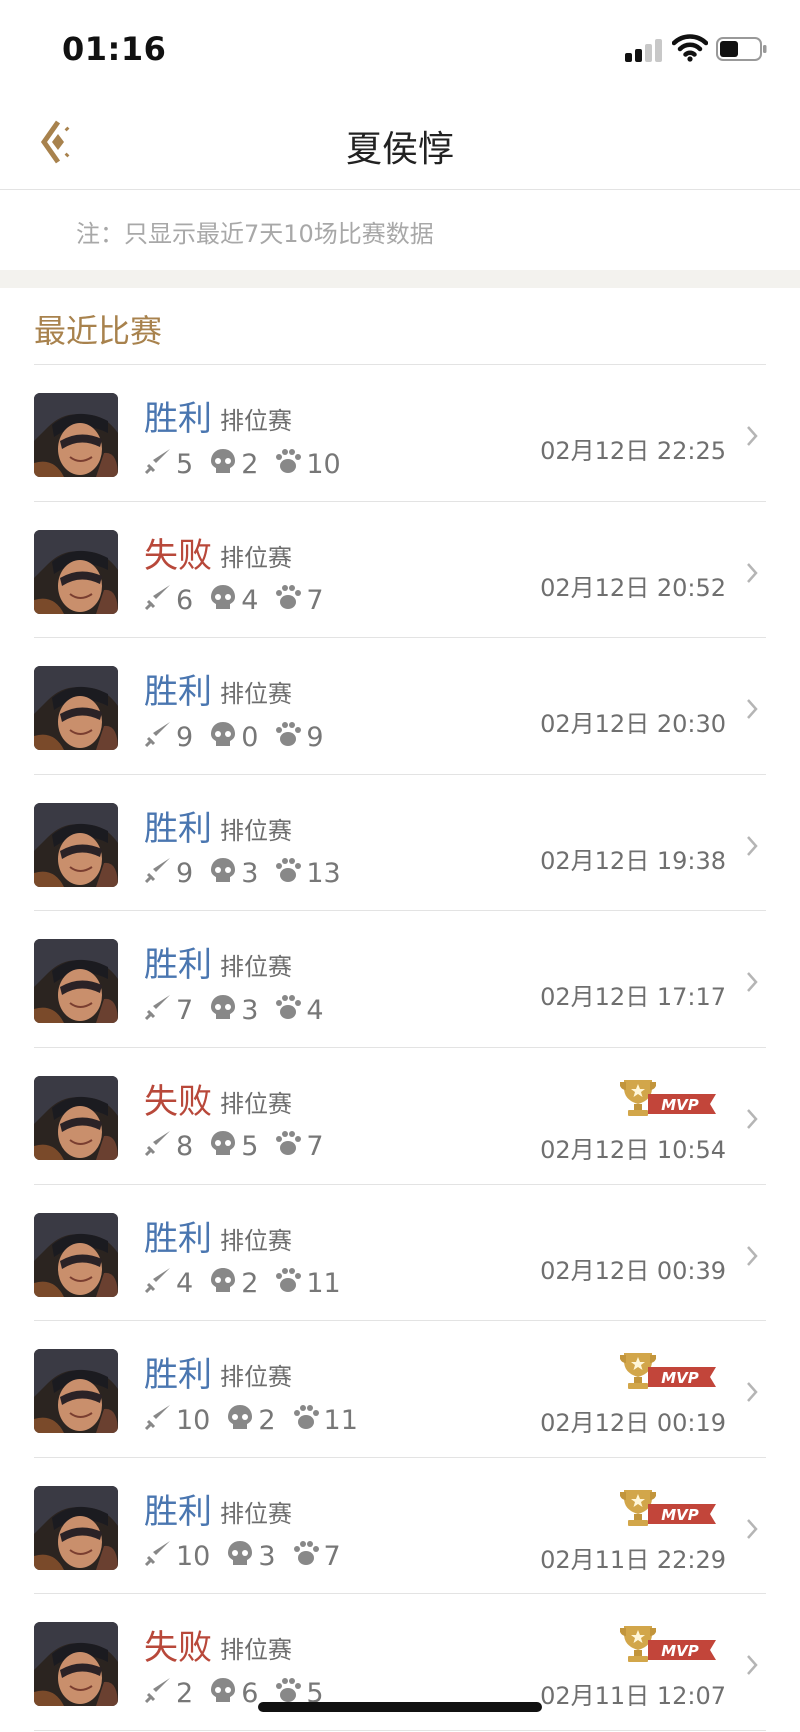 This screenshot has height=1732, width=800. Describe the element at coordinates (633, 1149) in the screenshot. I see `match-time: 02月12日 10:54` at that location.